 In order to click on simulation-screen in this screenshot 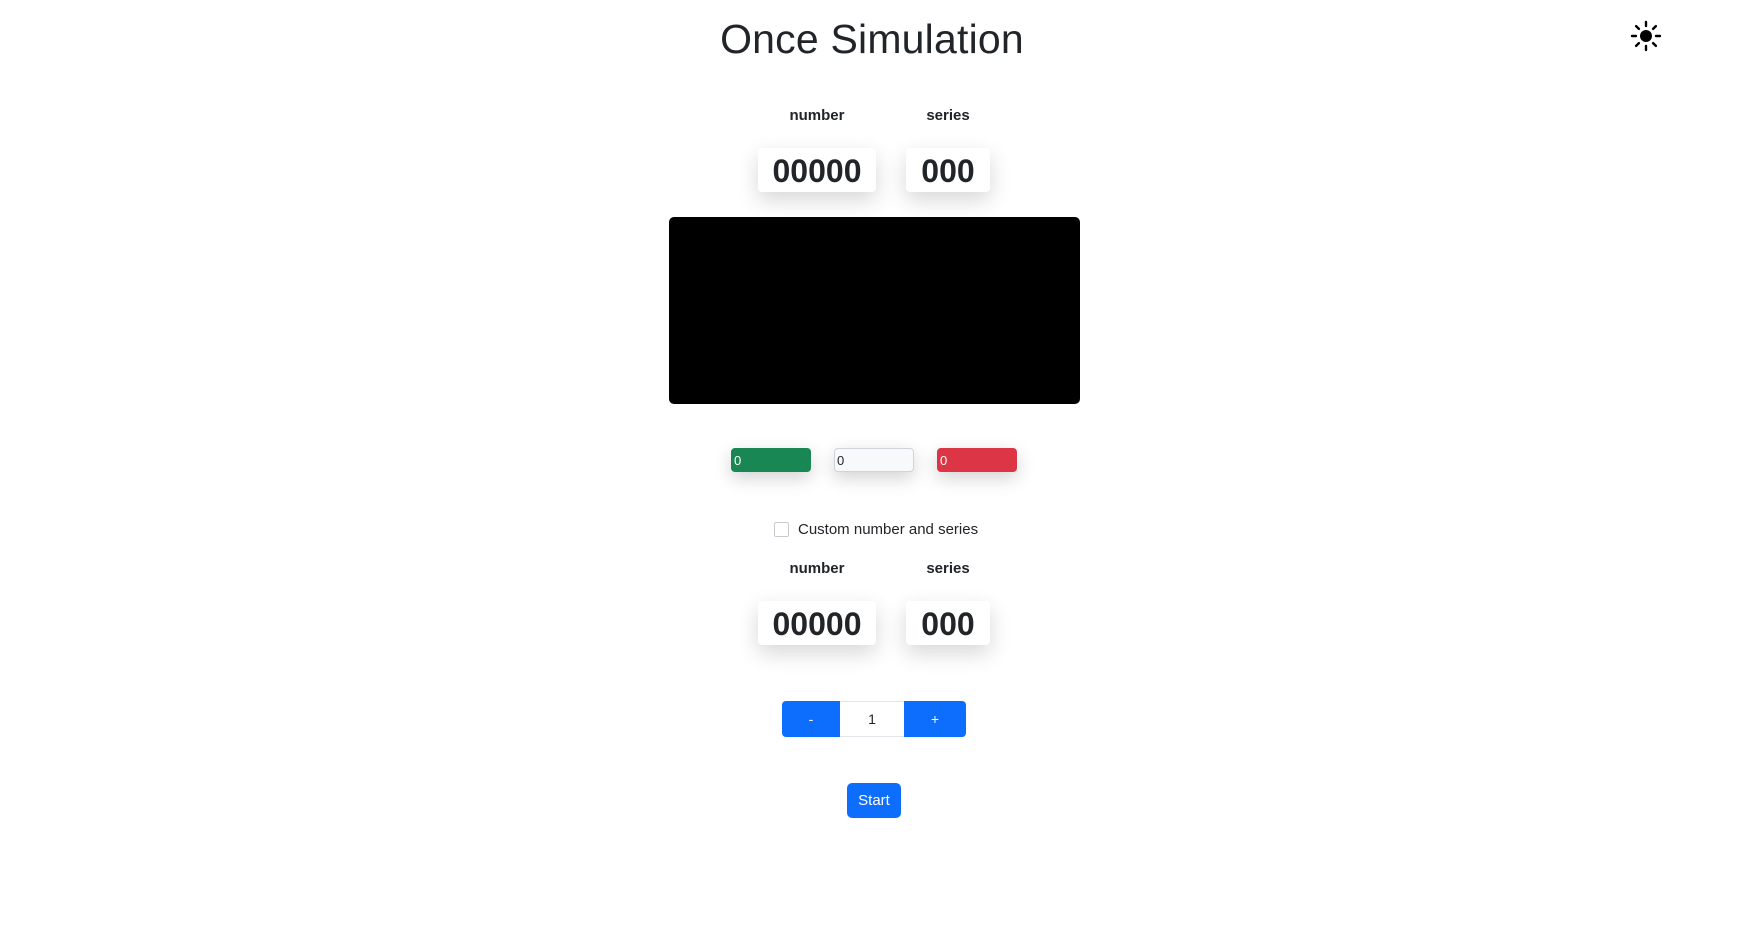, I will do `click(874, 310)`.